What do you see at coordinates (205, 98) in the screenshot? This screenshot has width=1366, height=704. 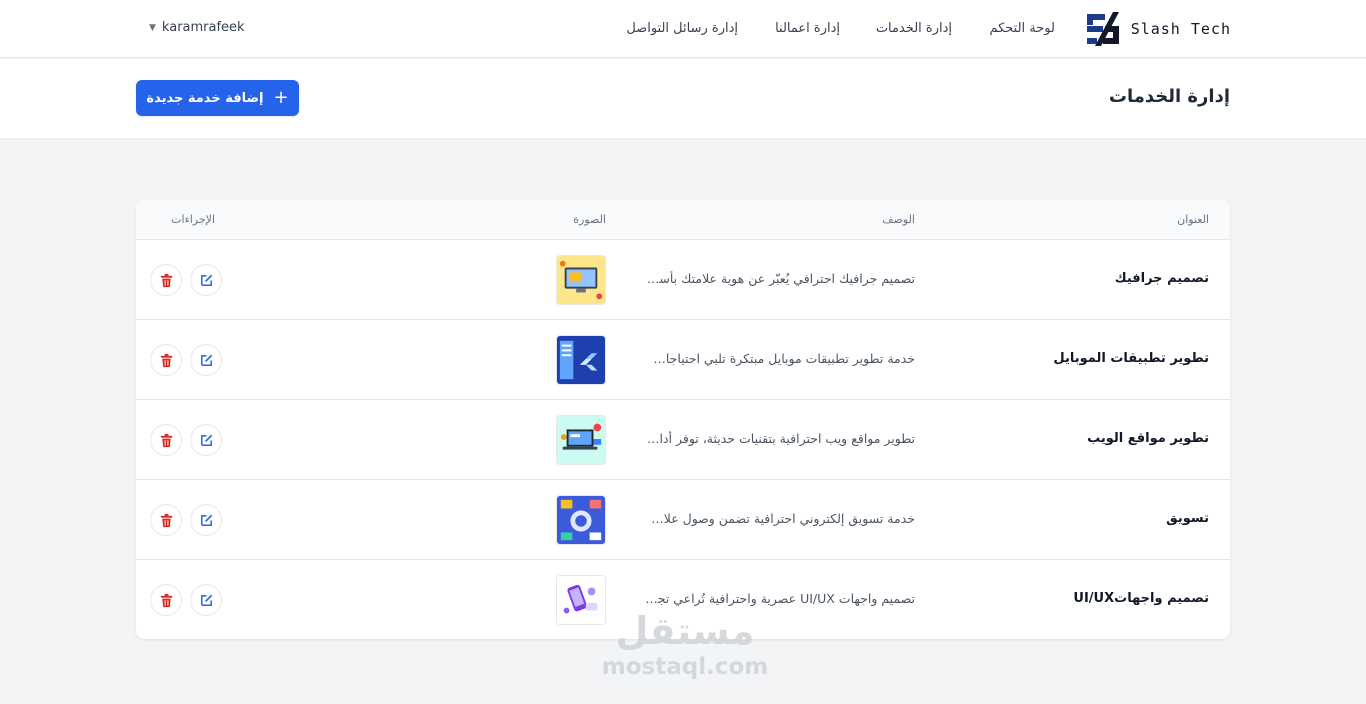 I see `add-service-label: إضافة خدمة جديدة` at bounding box center [205, 98].